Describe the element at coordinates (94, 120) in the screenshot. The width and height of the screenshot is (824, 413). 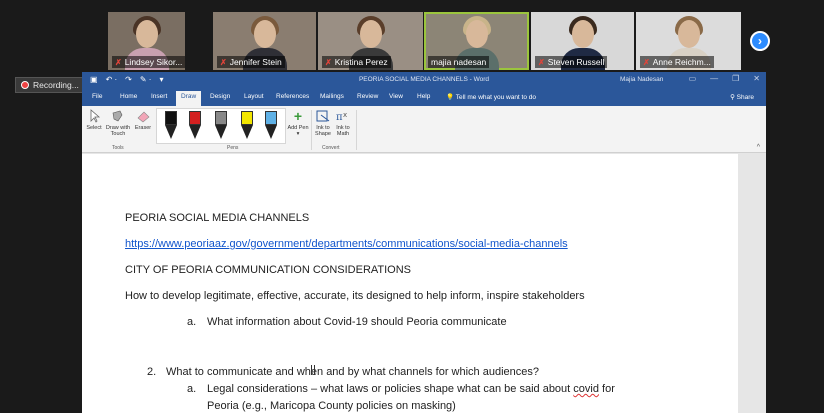
I see `select-tool-button: Select` at that location.